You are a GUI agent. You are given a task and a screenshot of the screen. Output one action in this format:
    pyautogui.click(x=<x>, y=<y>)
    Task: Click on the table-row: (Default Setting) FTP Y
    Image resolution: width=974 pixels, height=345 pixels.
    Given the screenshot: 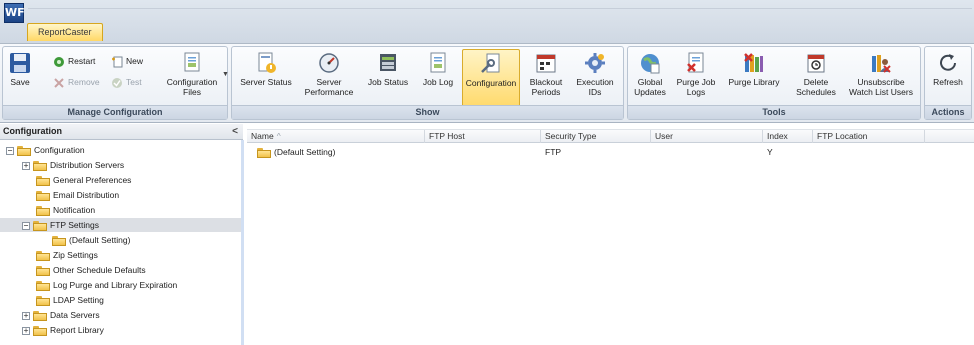 What is the action you would take?
    pyautogui.click(x=610, y=152)
    